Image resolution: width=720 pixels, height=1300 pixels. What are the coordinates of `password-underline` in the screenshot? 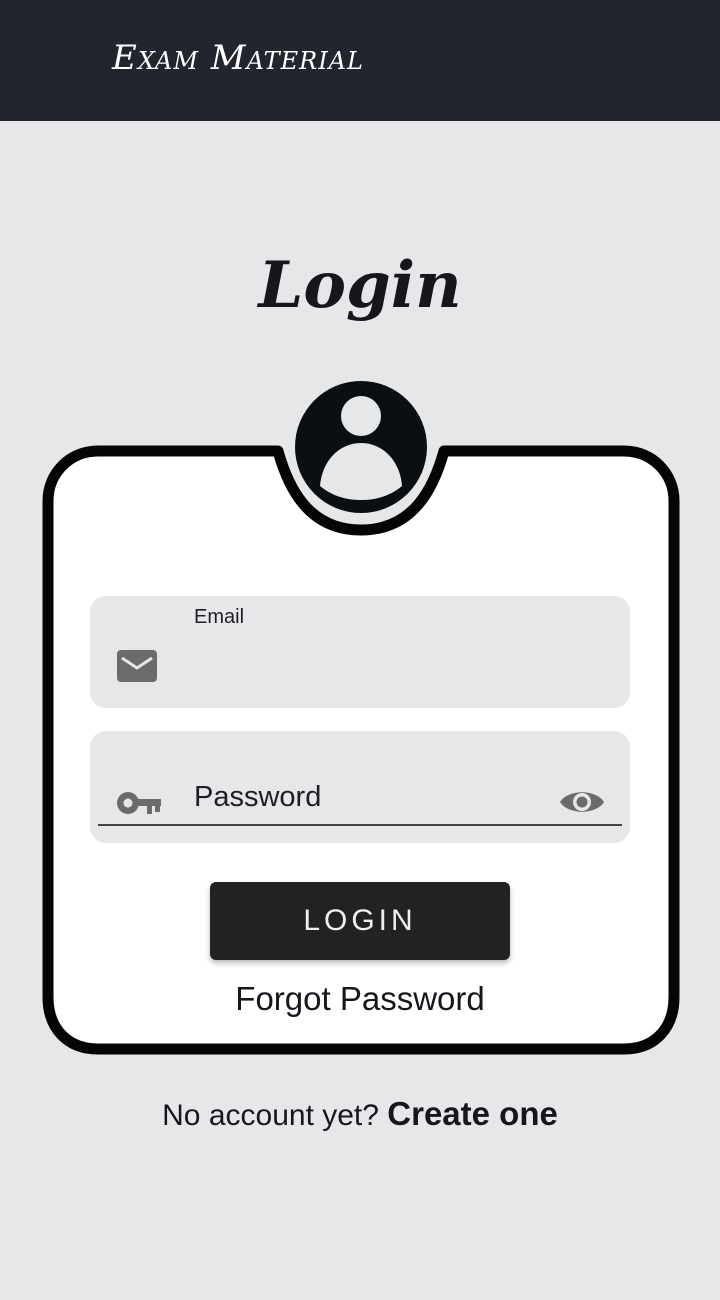 It's located at (360, 825).